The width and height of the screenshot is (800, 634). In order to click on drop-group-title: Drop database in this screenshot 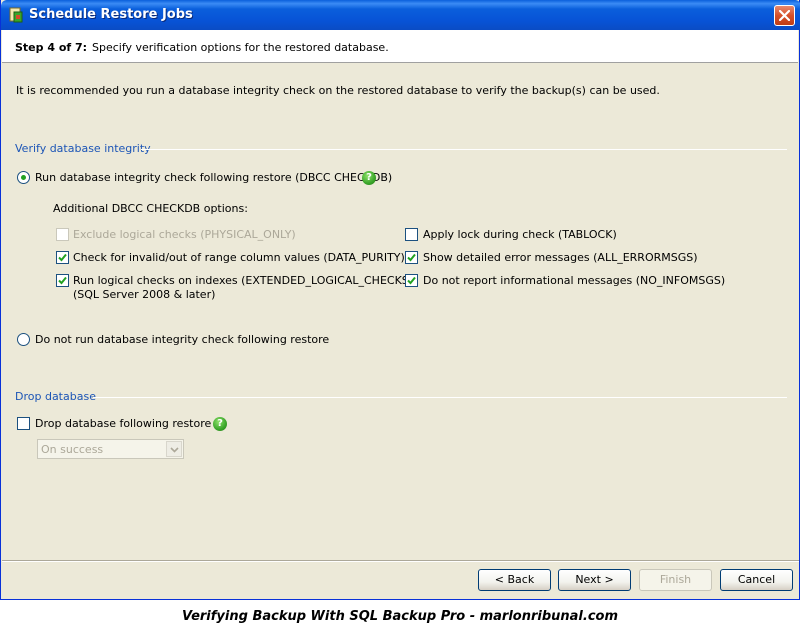, I will do `click(55, 396)`.